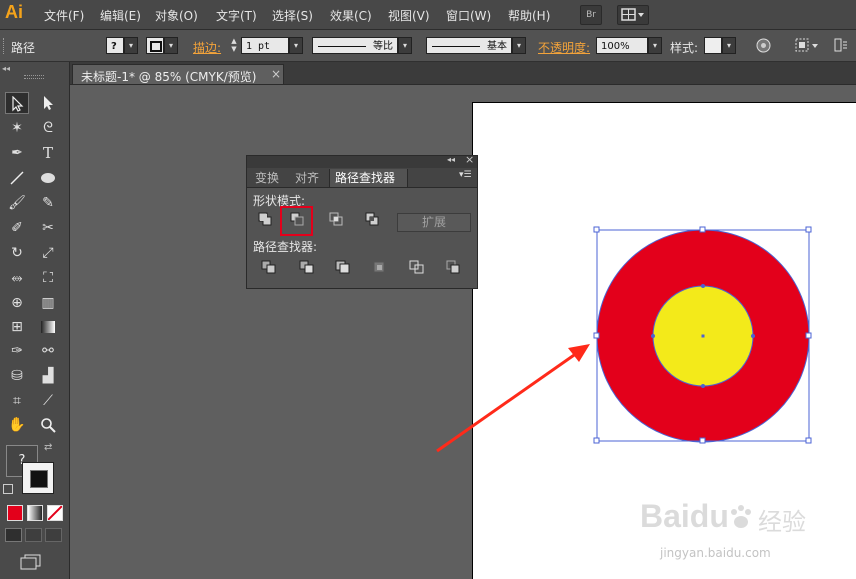  What do you see at coordinates (782, 522) in the screenshot?
I see `watermark-suffix: 经验` at bounding box center [782, 522].